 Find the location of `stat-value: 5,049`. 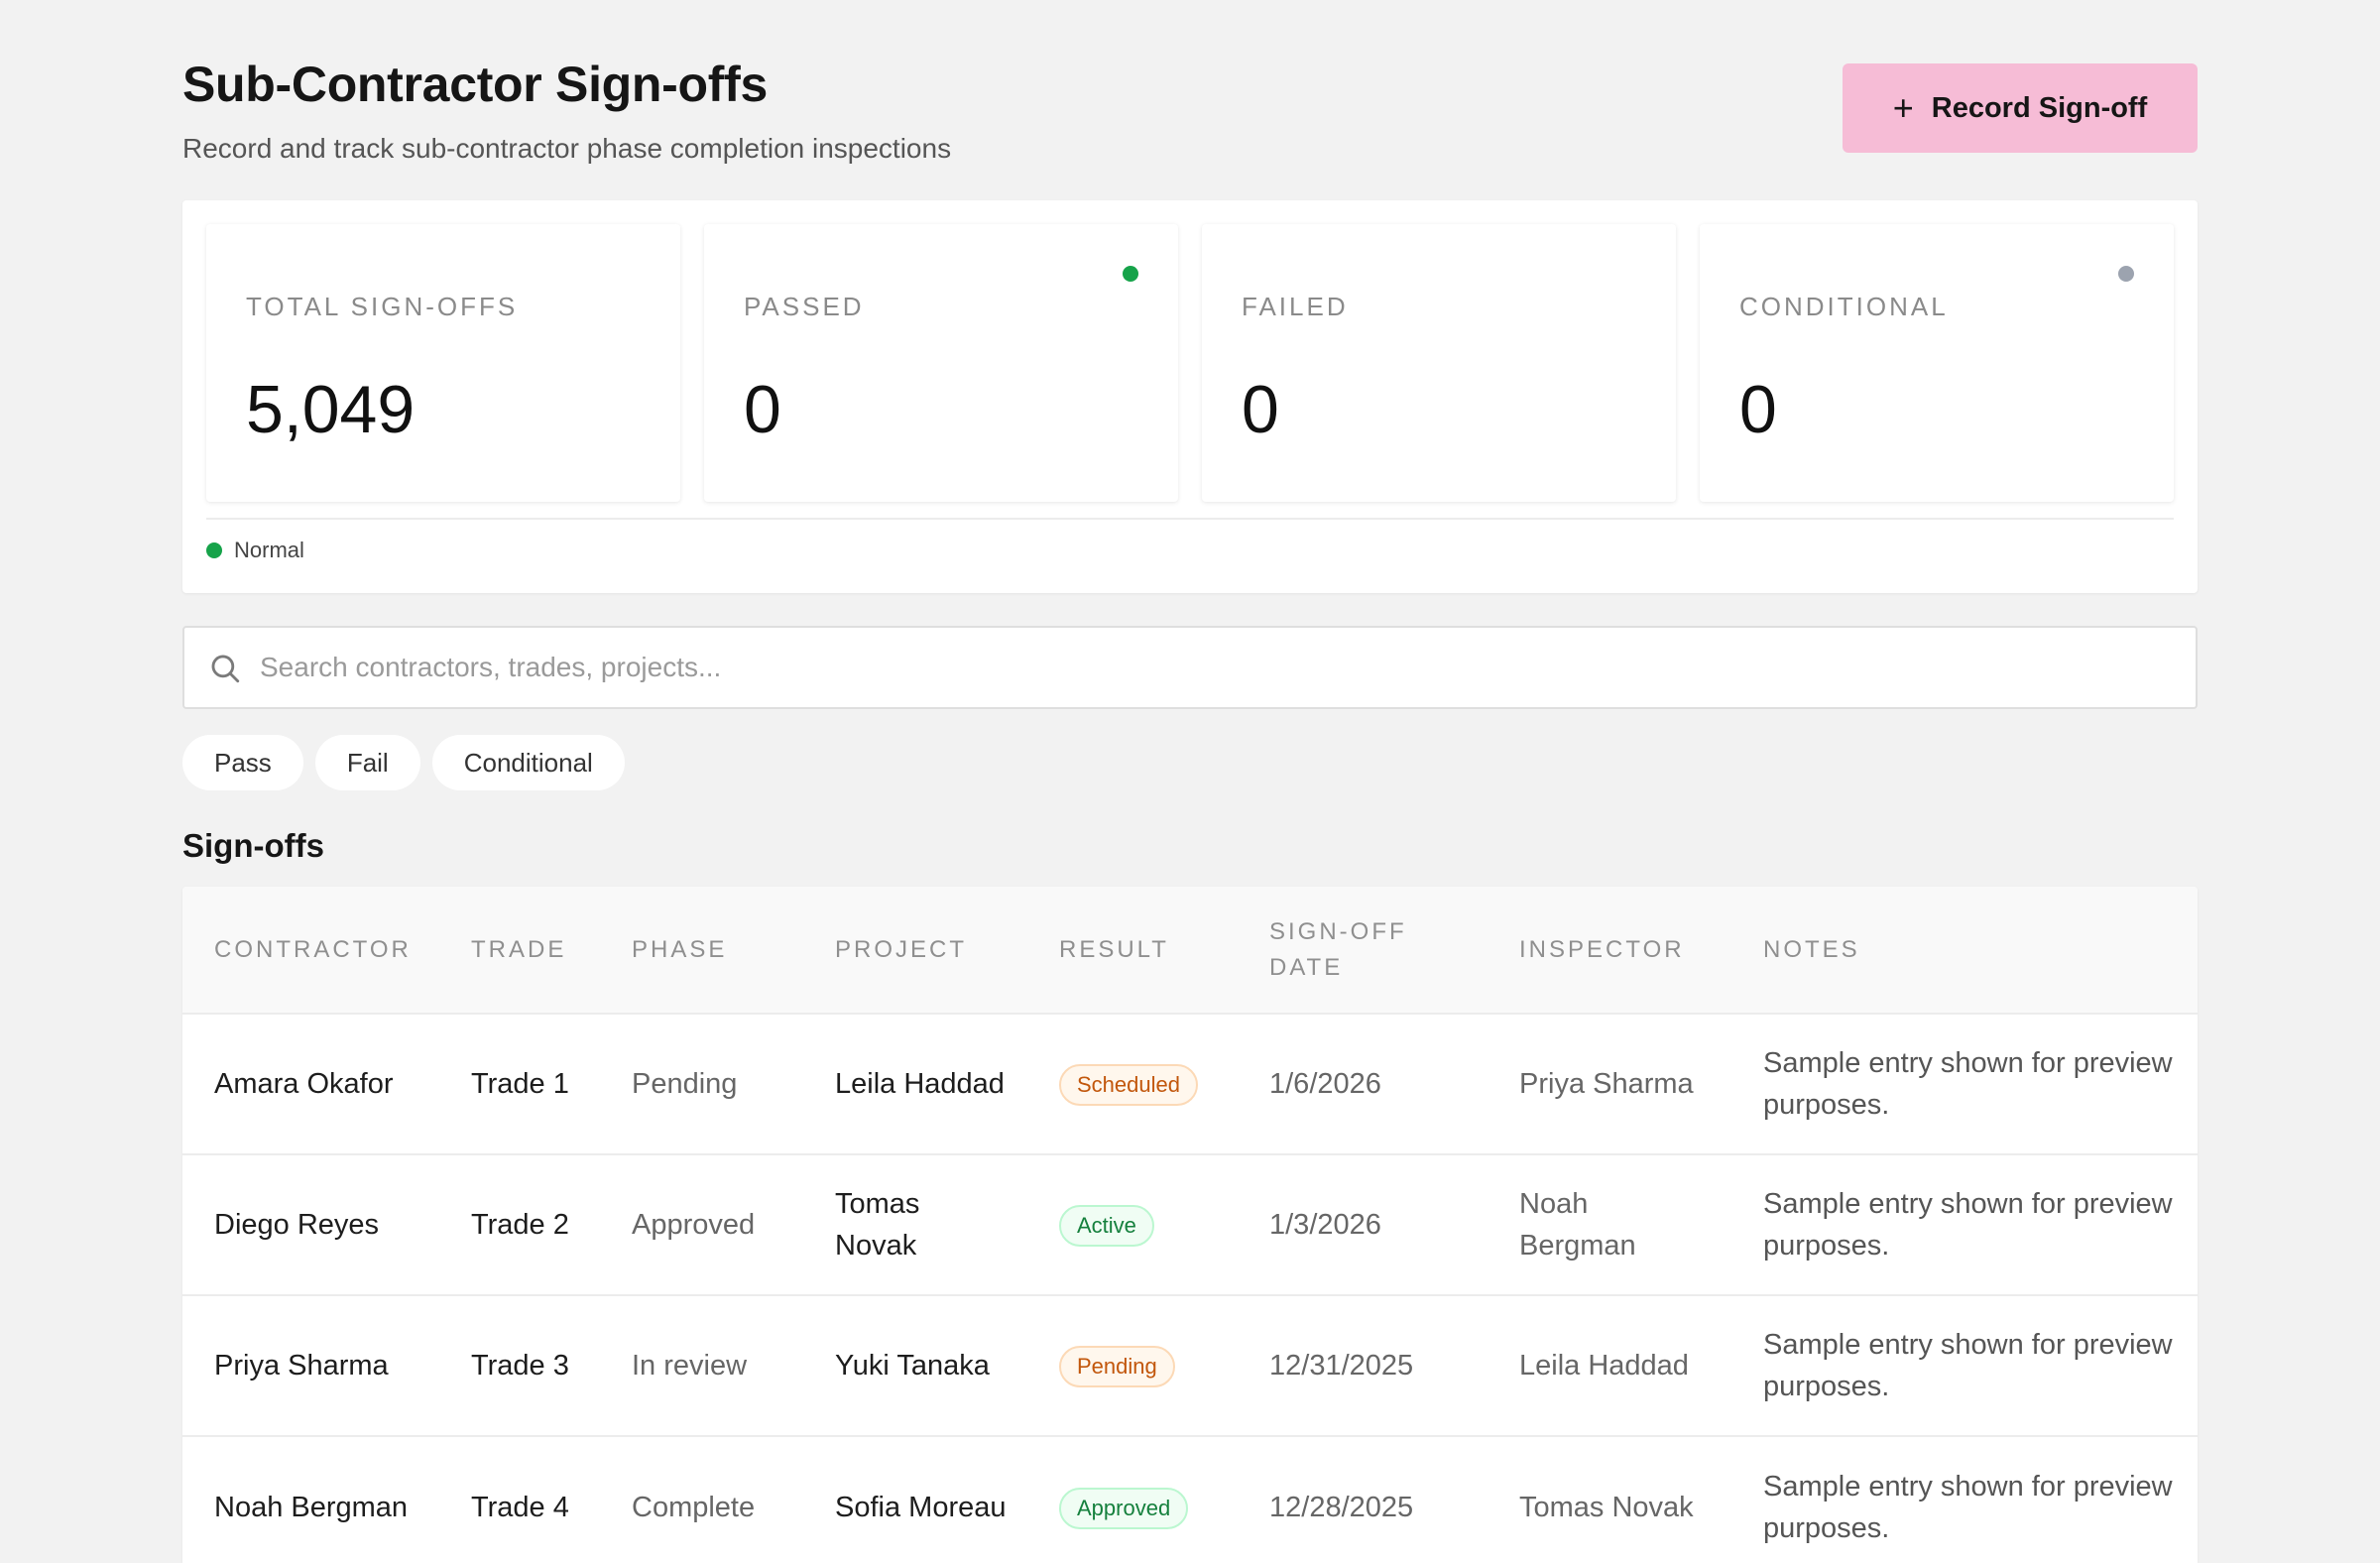

stat-value: 5,049 is located at coordinates (331, 409).